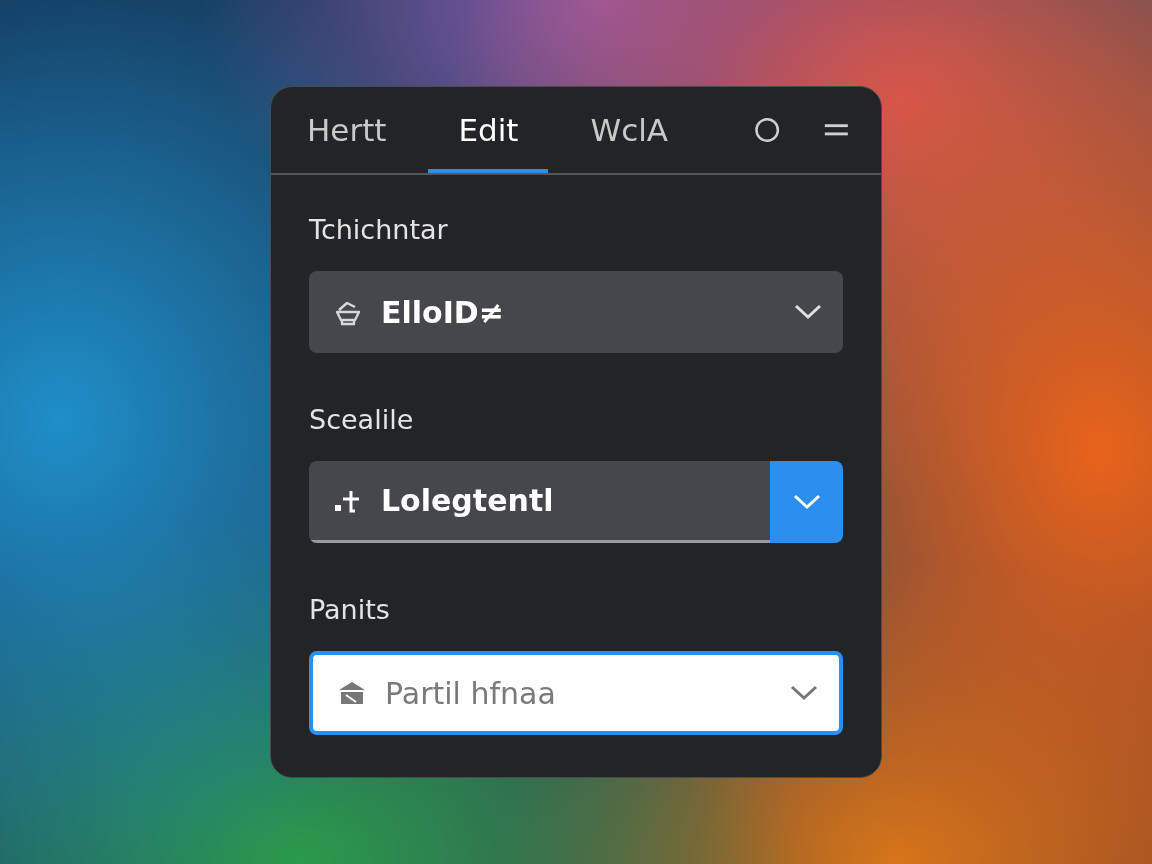  I want to click on tab: Edit, so click(488, 130).